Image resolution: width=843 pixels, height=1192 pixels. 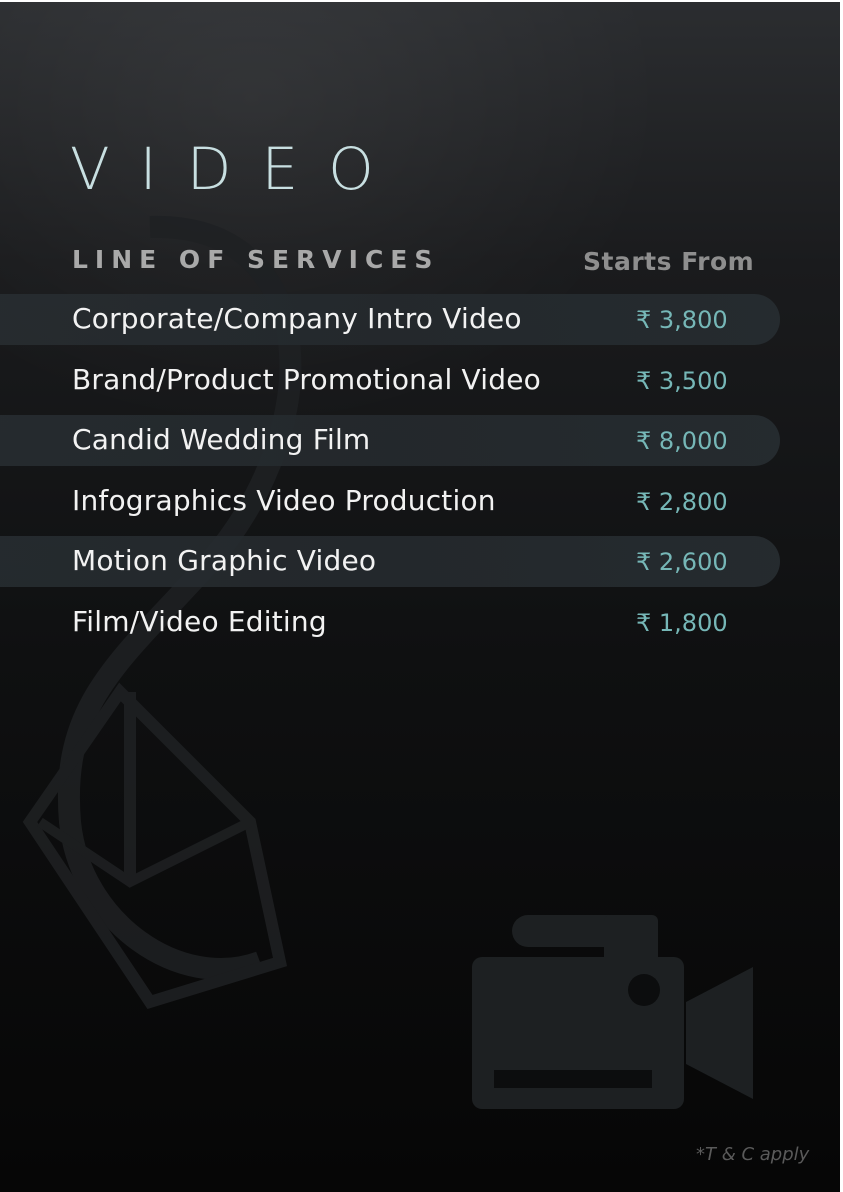 What do you see at coordinates (682, 441) in the screenshot?
I see `service-price: ₹ 8,000` at bounding box center [682, 441].